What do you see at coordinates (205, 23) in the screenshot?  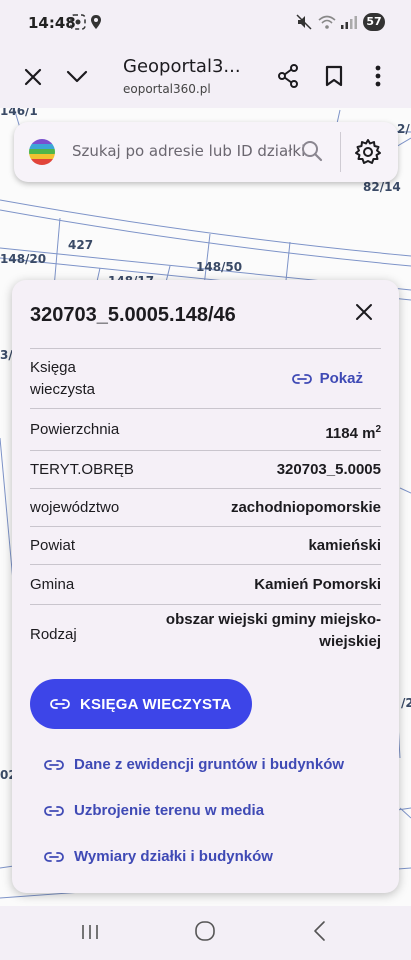 I see `status-bar: 14:48 57` at bounding box center [205, 23].